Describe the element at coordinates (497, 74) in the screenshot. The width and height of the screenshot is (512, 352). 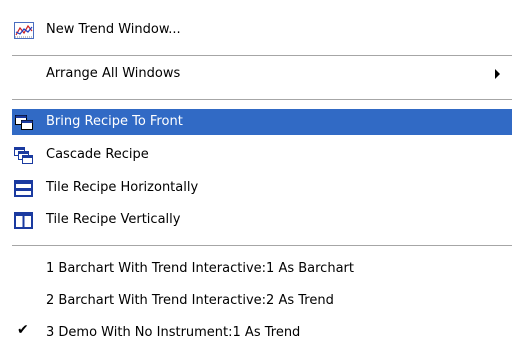
I see `submenu-arrow-icon` at that location.